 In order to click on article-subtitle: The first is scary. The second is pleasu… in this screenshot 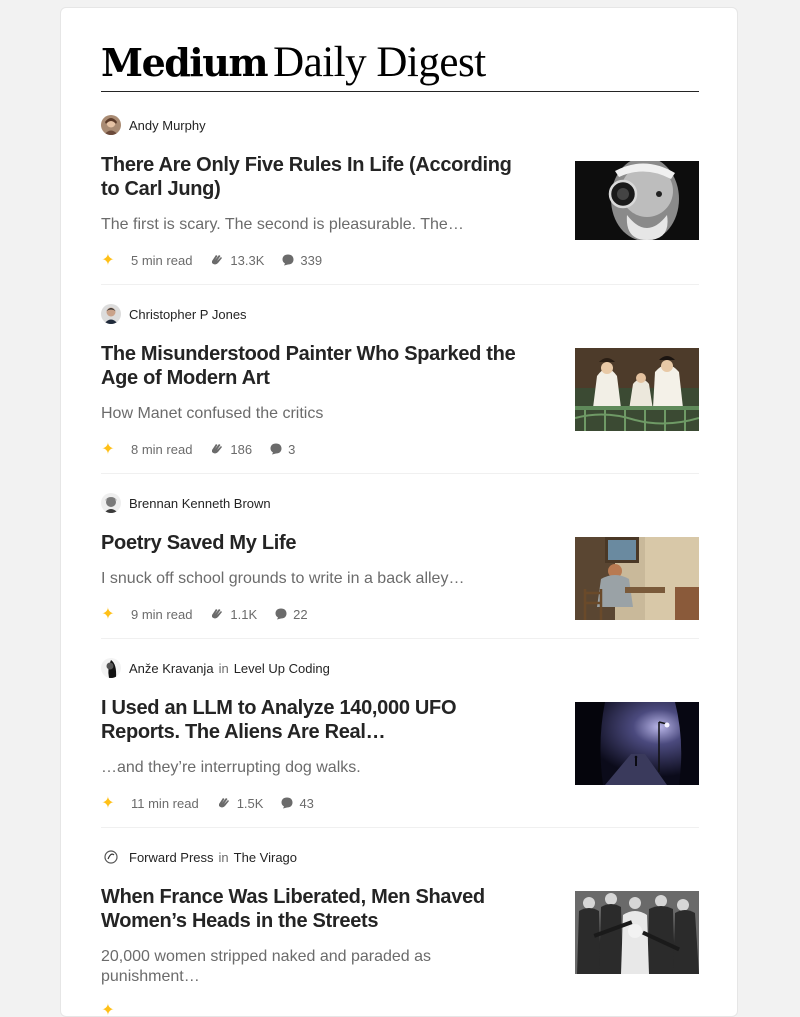, I will do `click(313, 225)`.